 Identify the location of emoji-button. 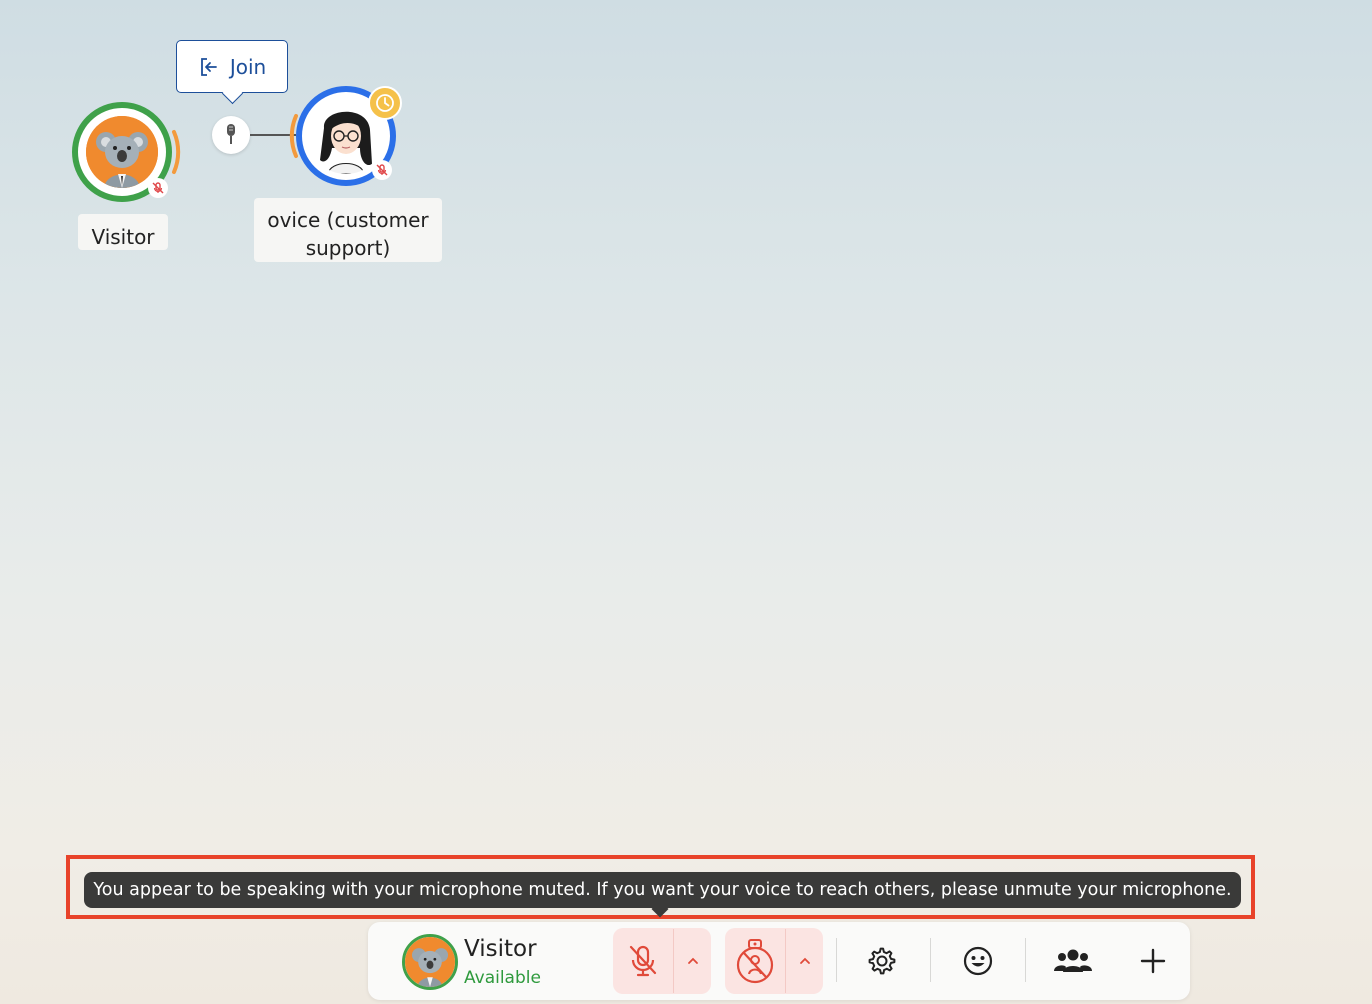
(978, 961).